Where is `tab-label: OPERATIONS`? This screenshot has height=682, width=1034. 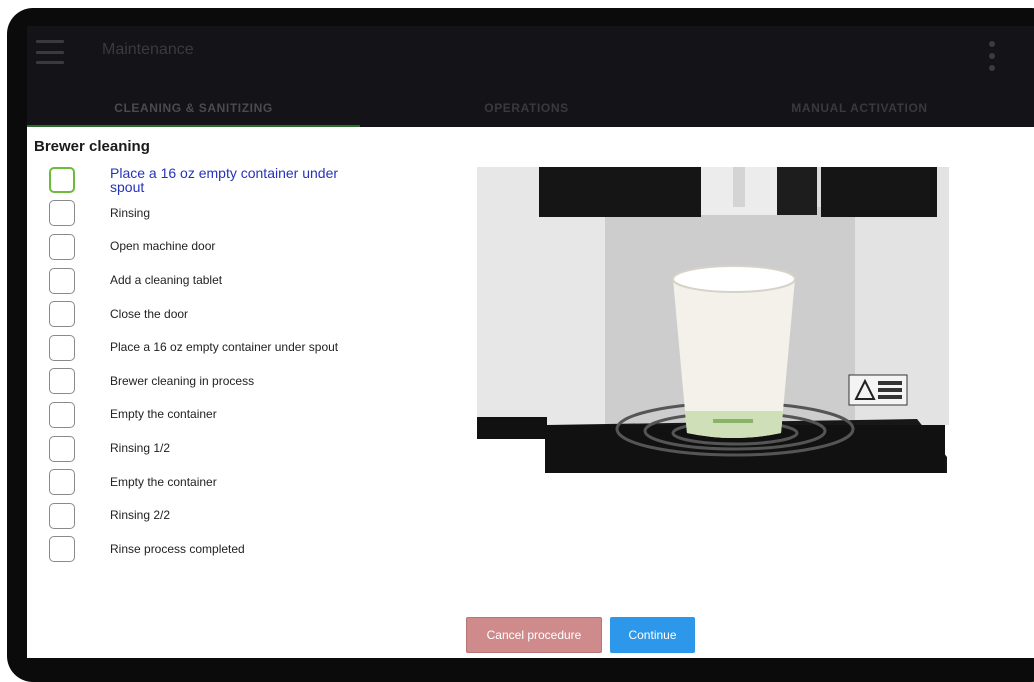 tab-label: OPERATIONS is located at coordinates (526, 107).